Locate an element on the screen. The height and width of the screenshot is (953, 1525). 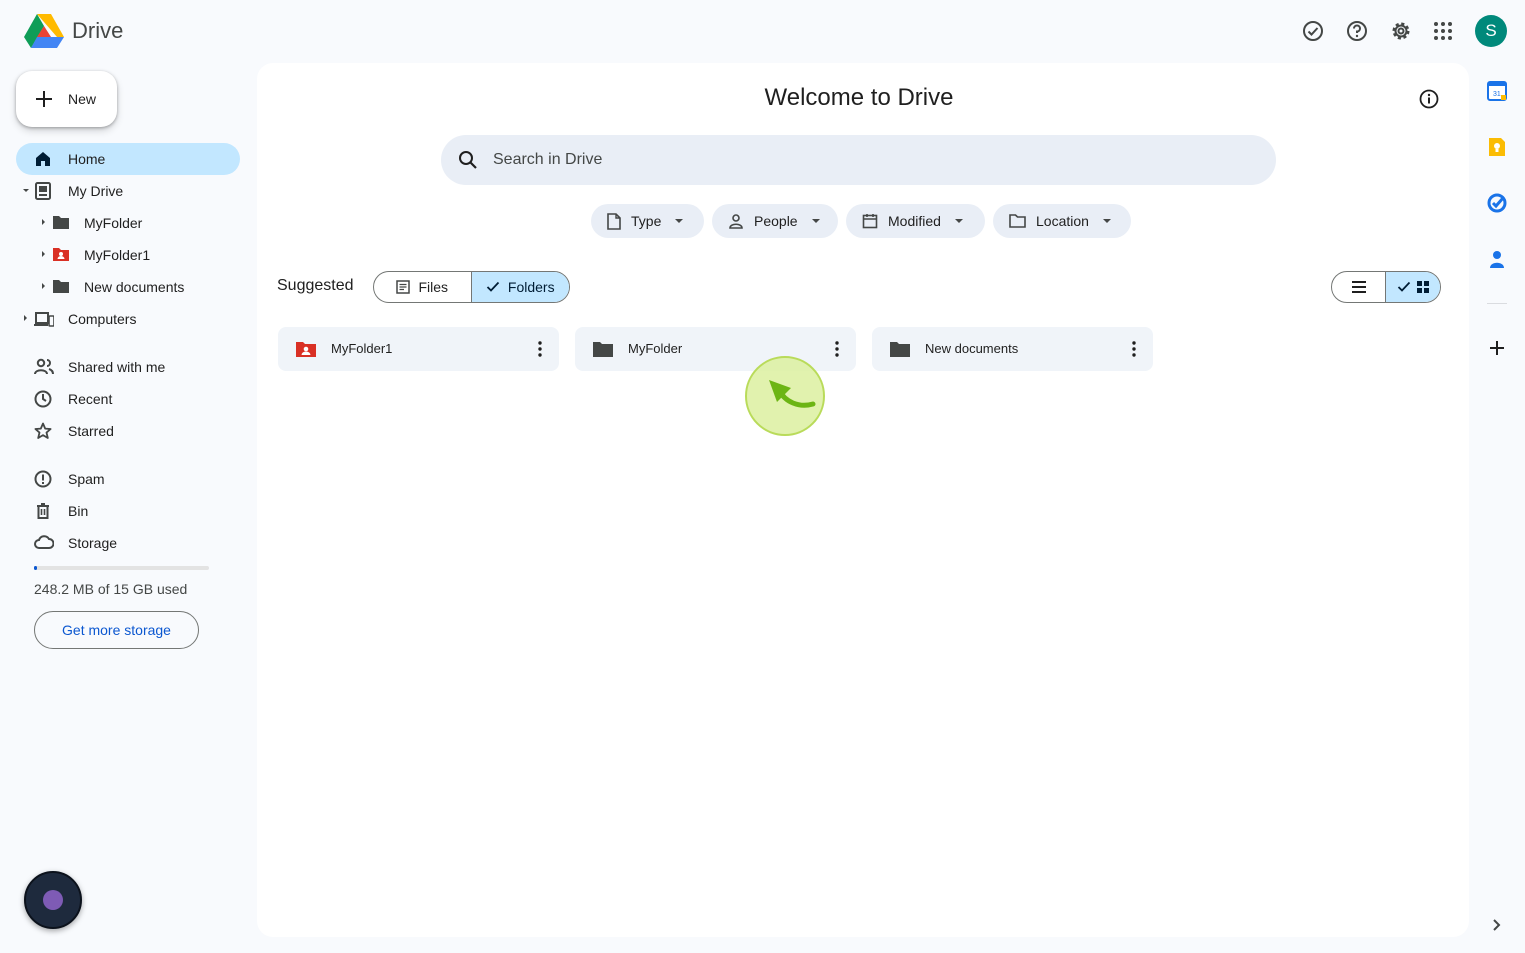
shared-folder-icon is located at coordinates (306, 349).